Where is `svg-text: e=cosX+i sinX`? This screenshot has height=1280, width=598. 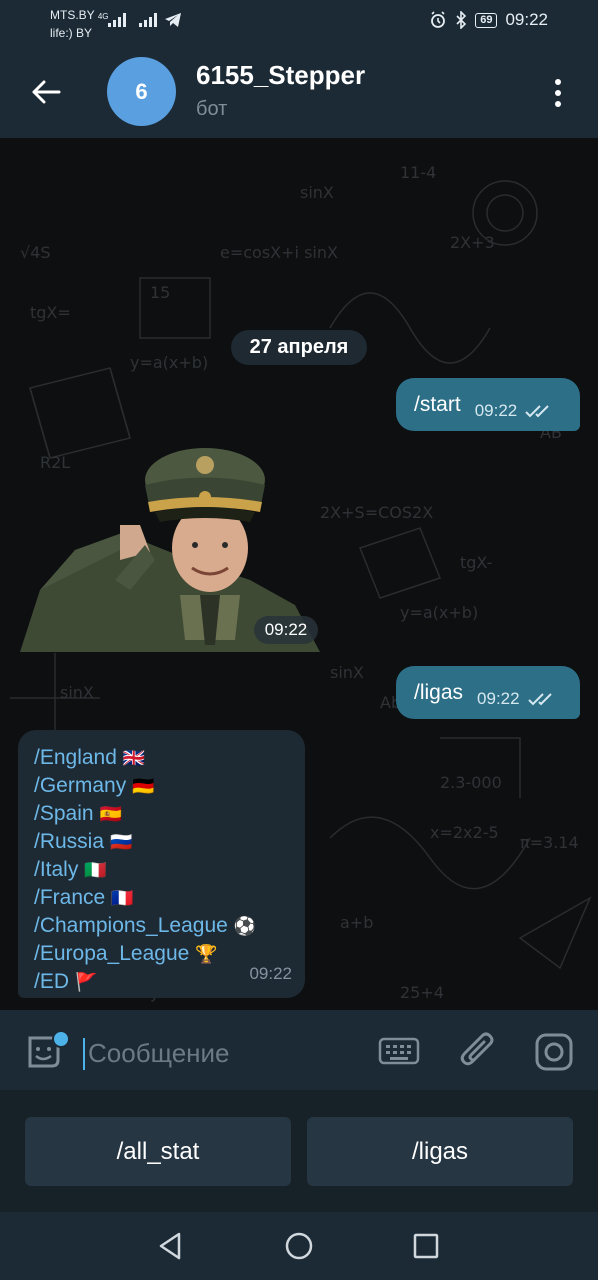 svg-text: e=cosX+i sinX is located at coordinates (279, 252).